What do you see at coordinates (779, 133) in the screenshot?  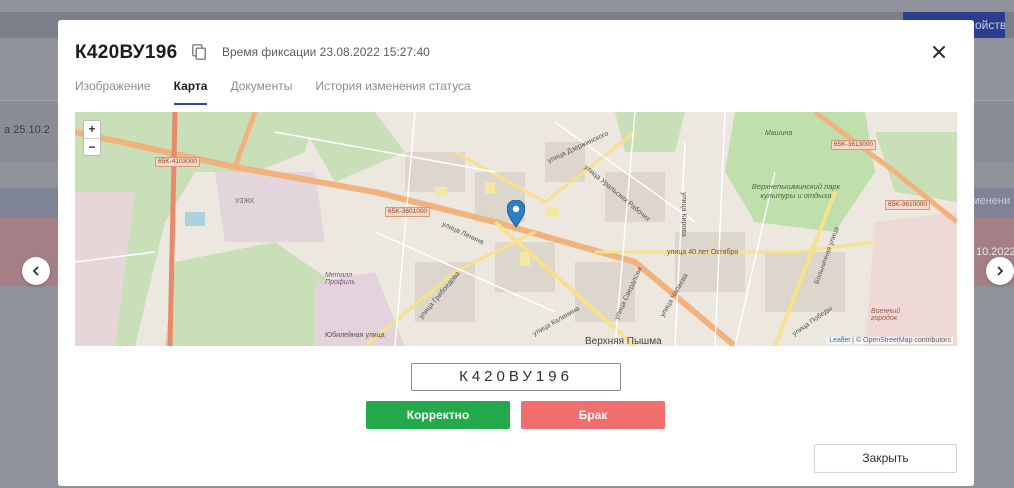 I see `map-label: Машина` at bounding box center [779, 133].